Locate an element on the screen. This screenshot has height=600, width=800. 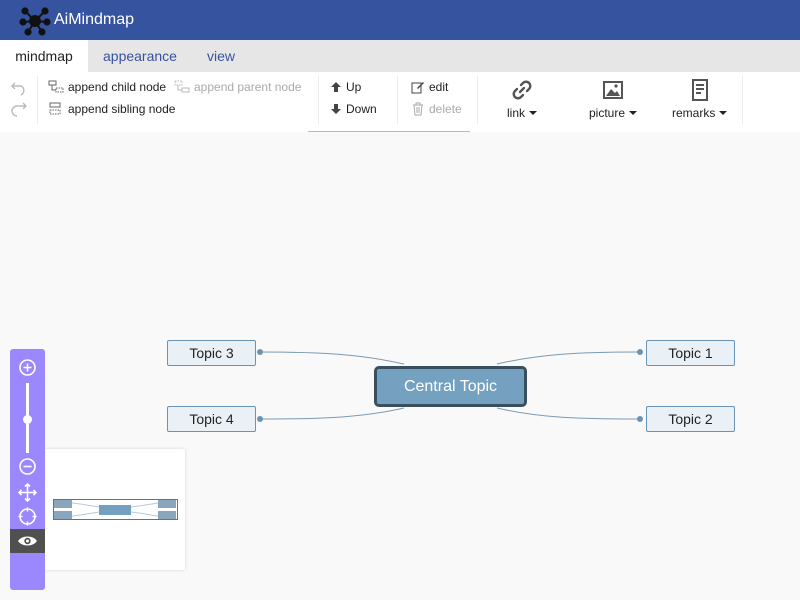
link-icon is located at coordinates (522, 90).